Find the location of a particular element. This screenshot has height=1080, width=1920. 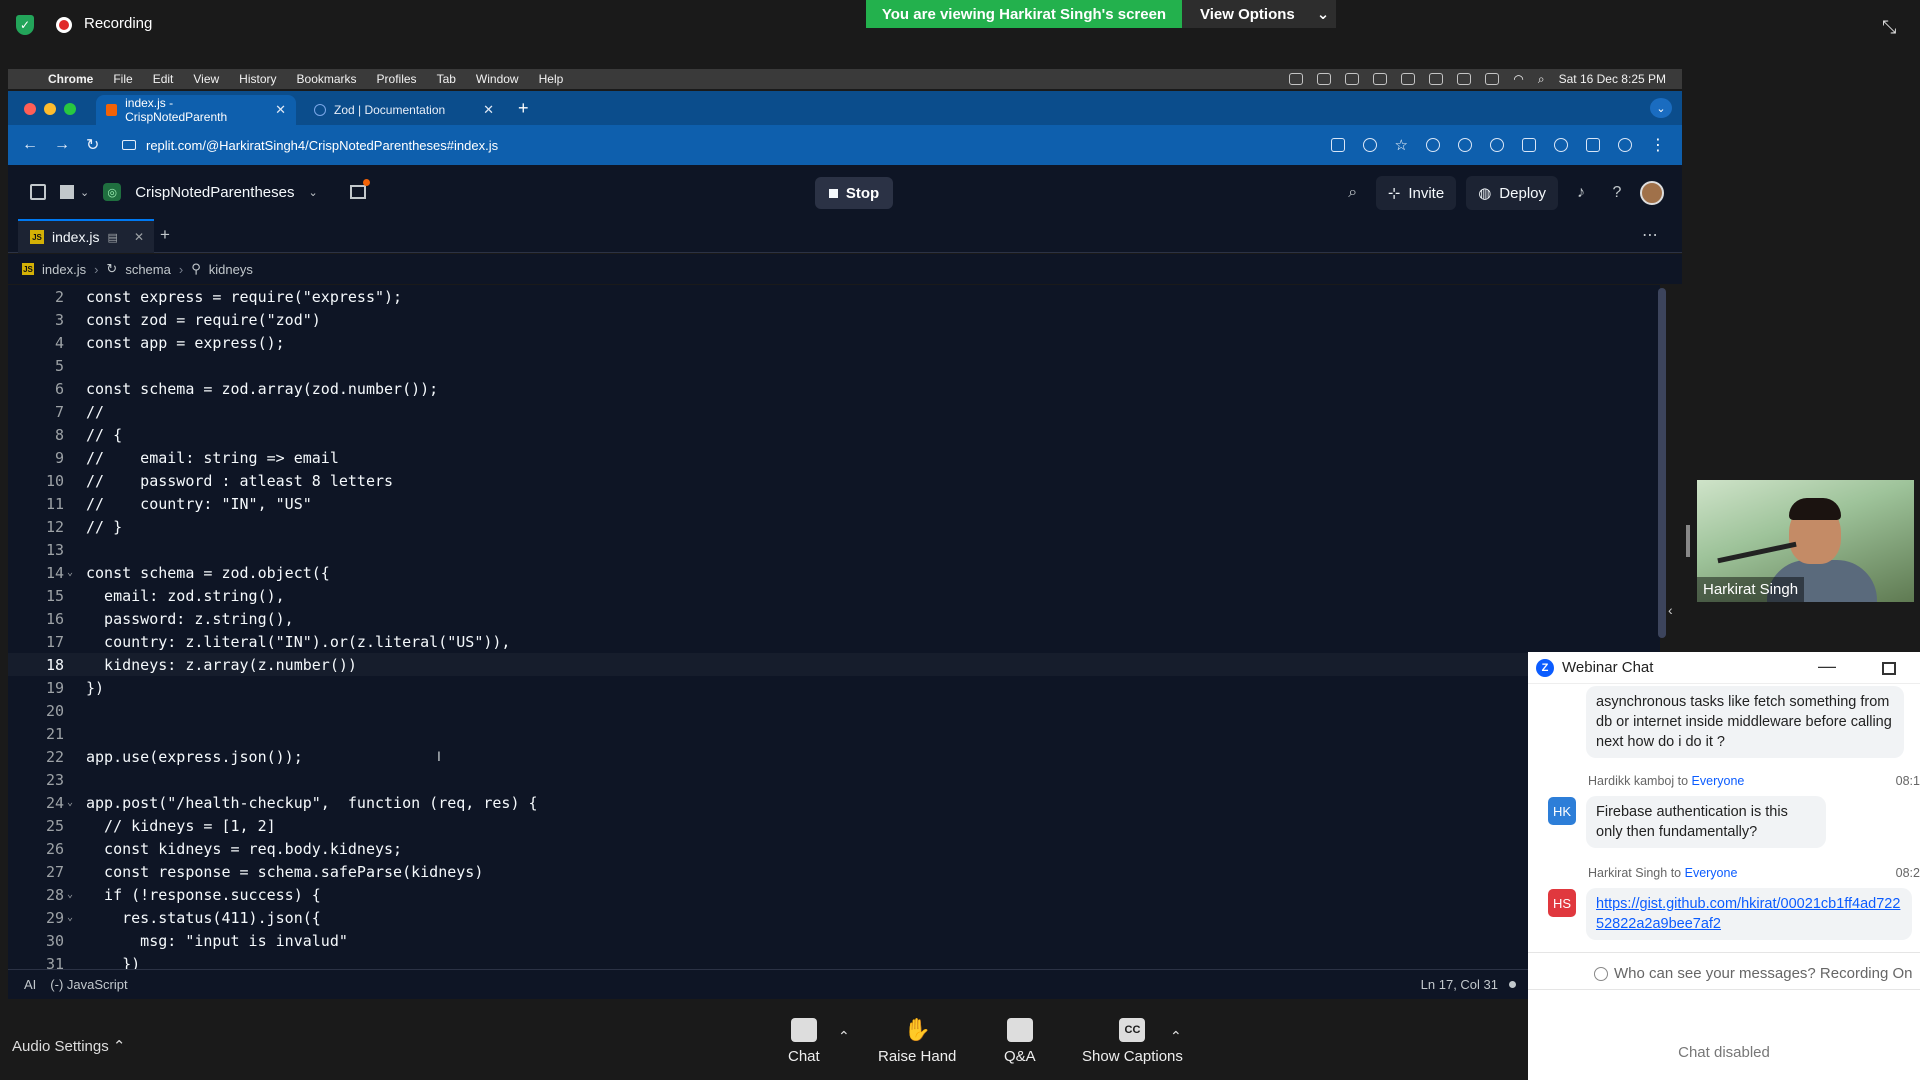

site-info-icon is located at coordinates (129, 145).